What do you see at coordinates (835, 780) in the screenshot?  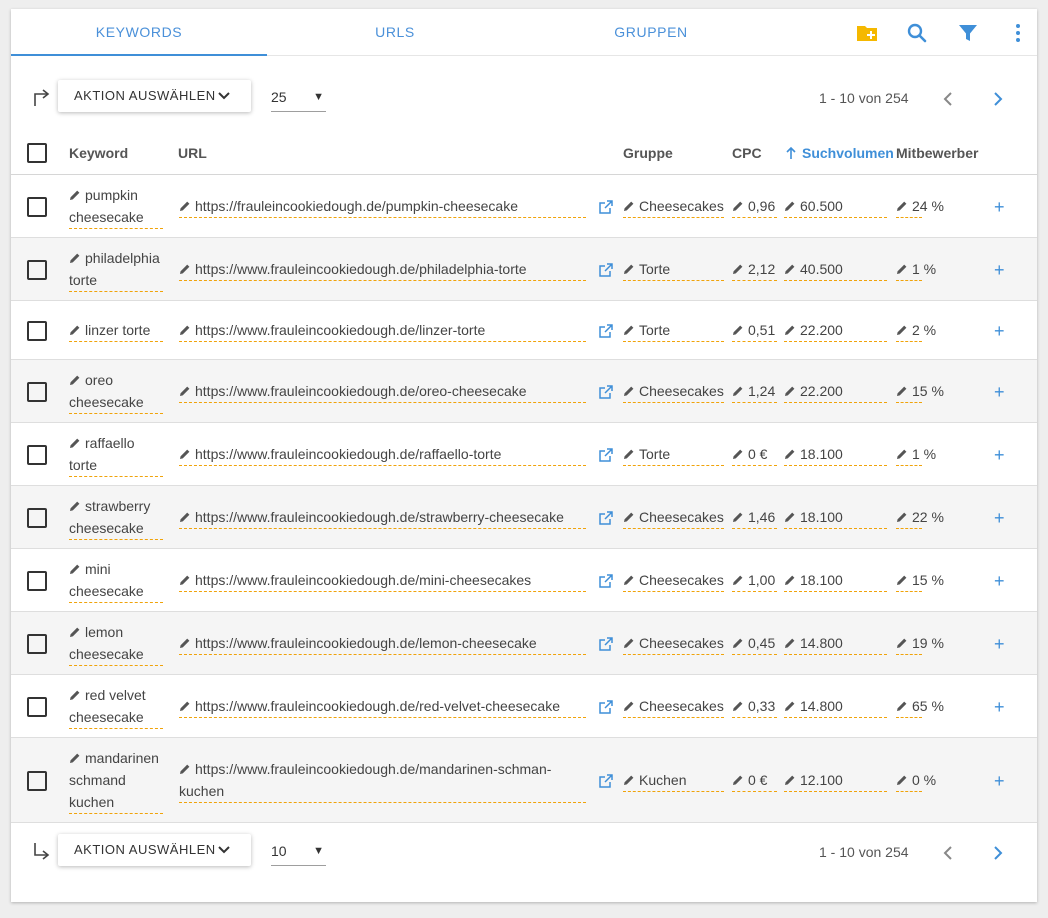 I see `volume-cell: 12.100` at bounding box center [835, 780].